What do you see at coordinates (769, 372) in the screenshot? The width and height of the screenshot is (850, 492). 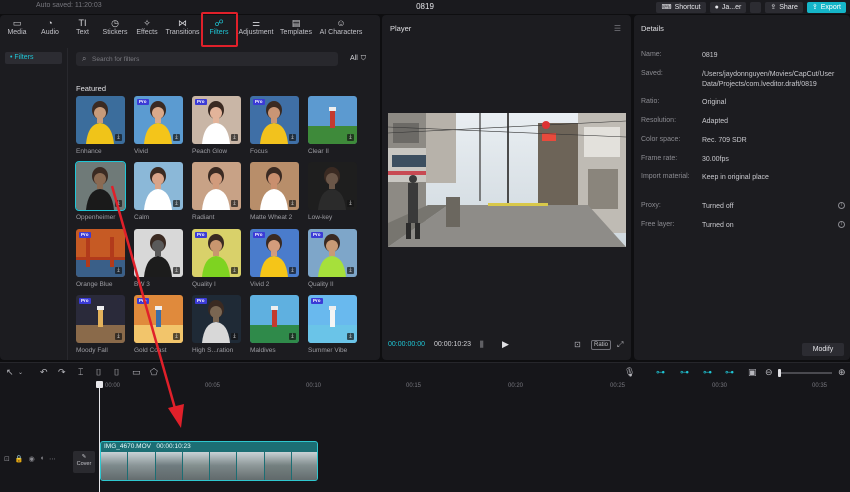 I see `zoom-out-icon: ⊖` at bounding box center [769, 372].